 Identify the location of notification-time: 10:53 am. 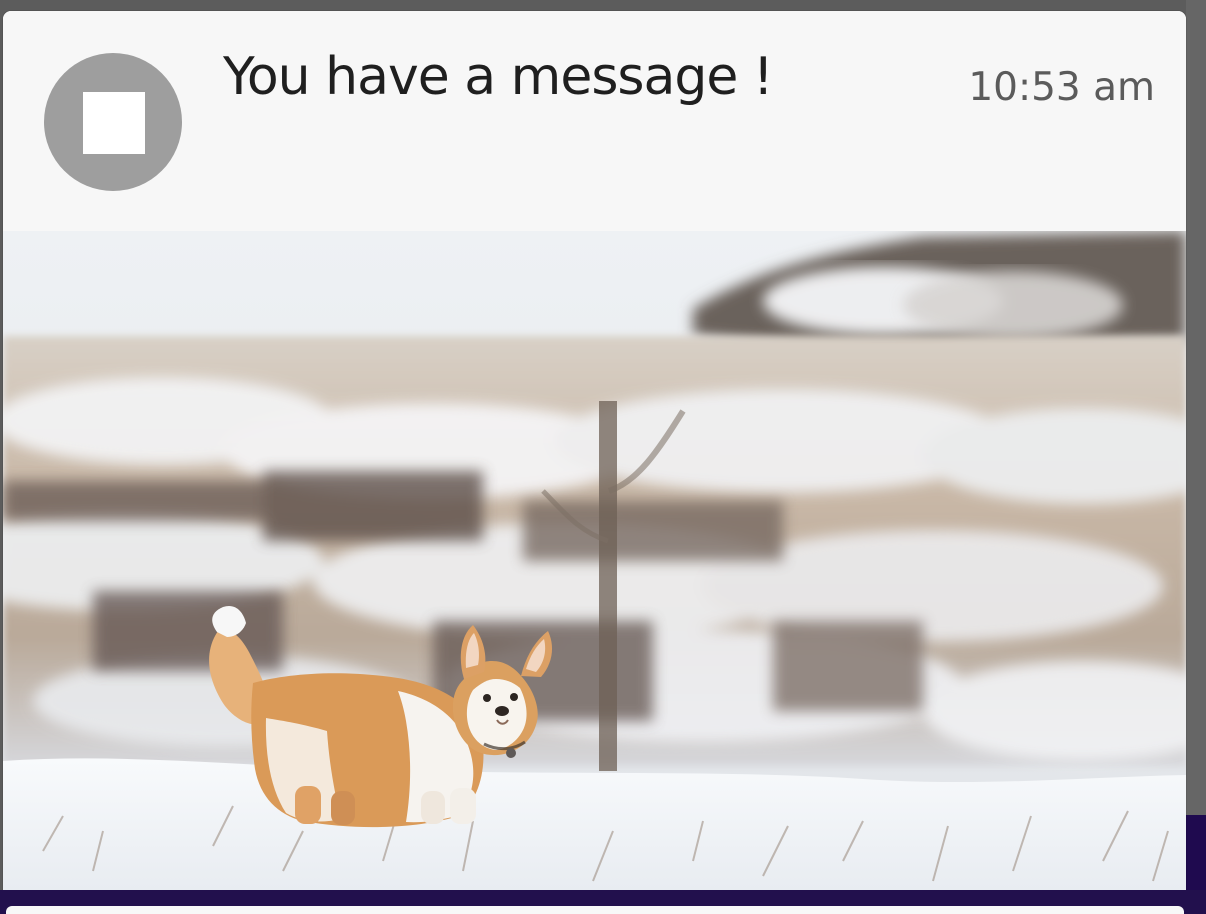
(1061, 87).